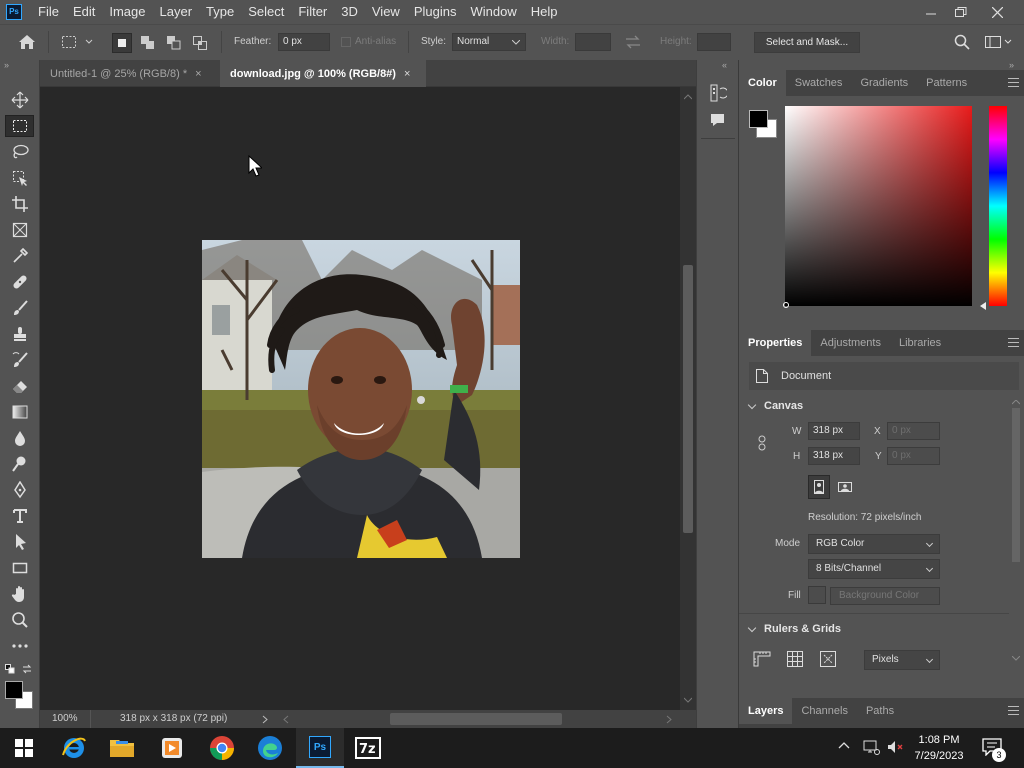 Image resolution: width=1024 pixels, height=768 pixels. What do you see at coordinates (998, 206) in the screenshot?
I see `hue-slider` at bounding box center [998, 206].